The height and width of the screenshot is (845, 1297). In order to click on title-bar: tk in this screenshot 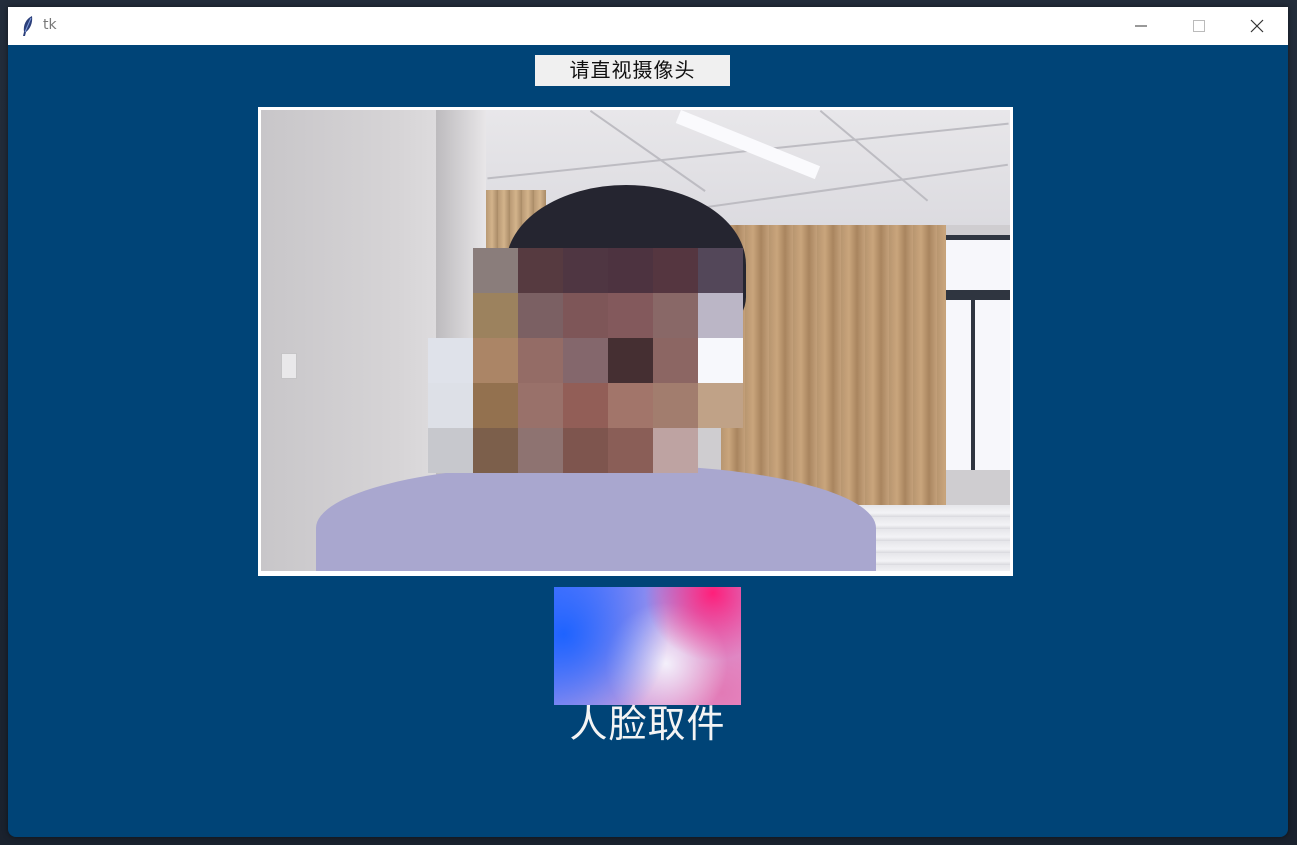, I will do `click(648, 26)`.